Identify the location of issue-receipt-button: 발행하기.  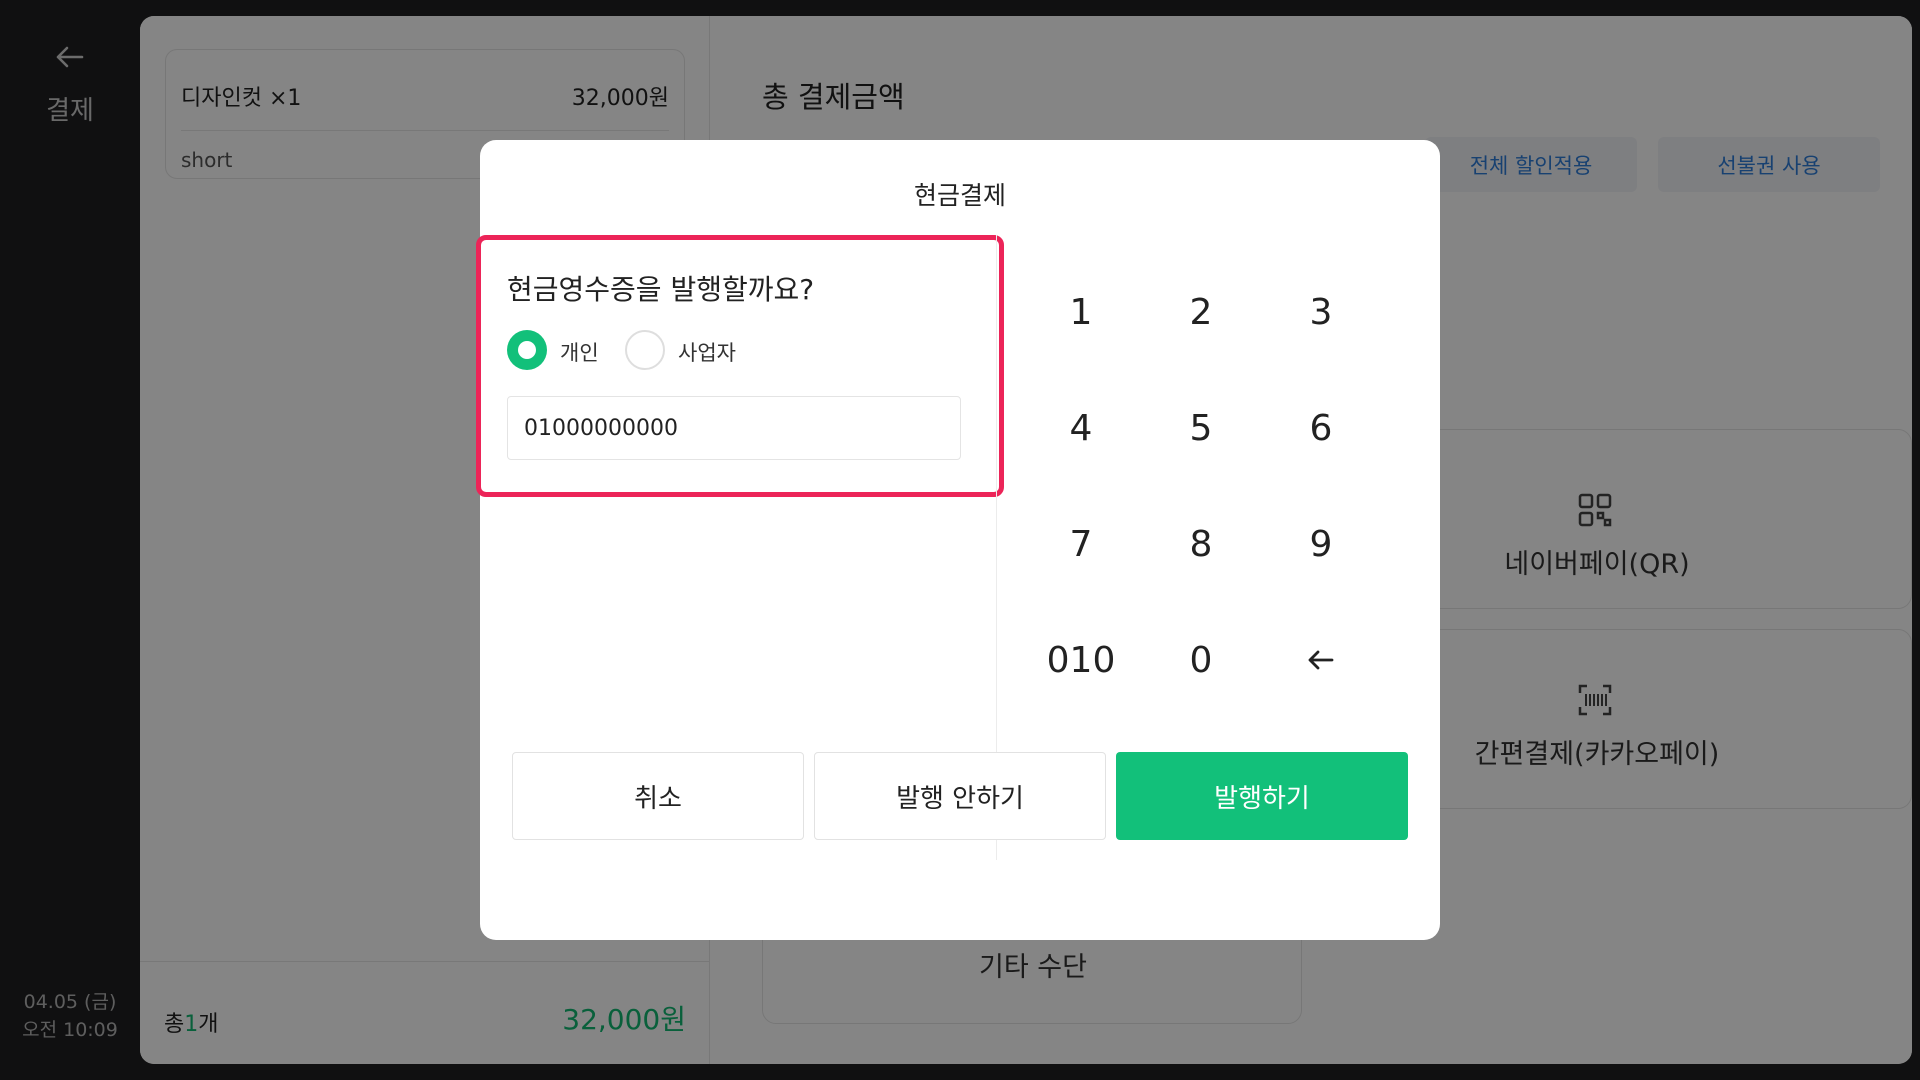
(1262, 796).